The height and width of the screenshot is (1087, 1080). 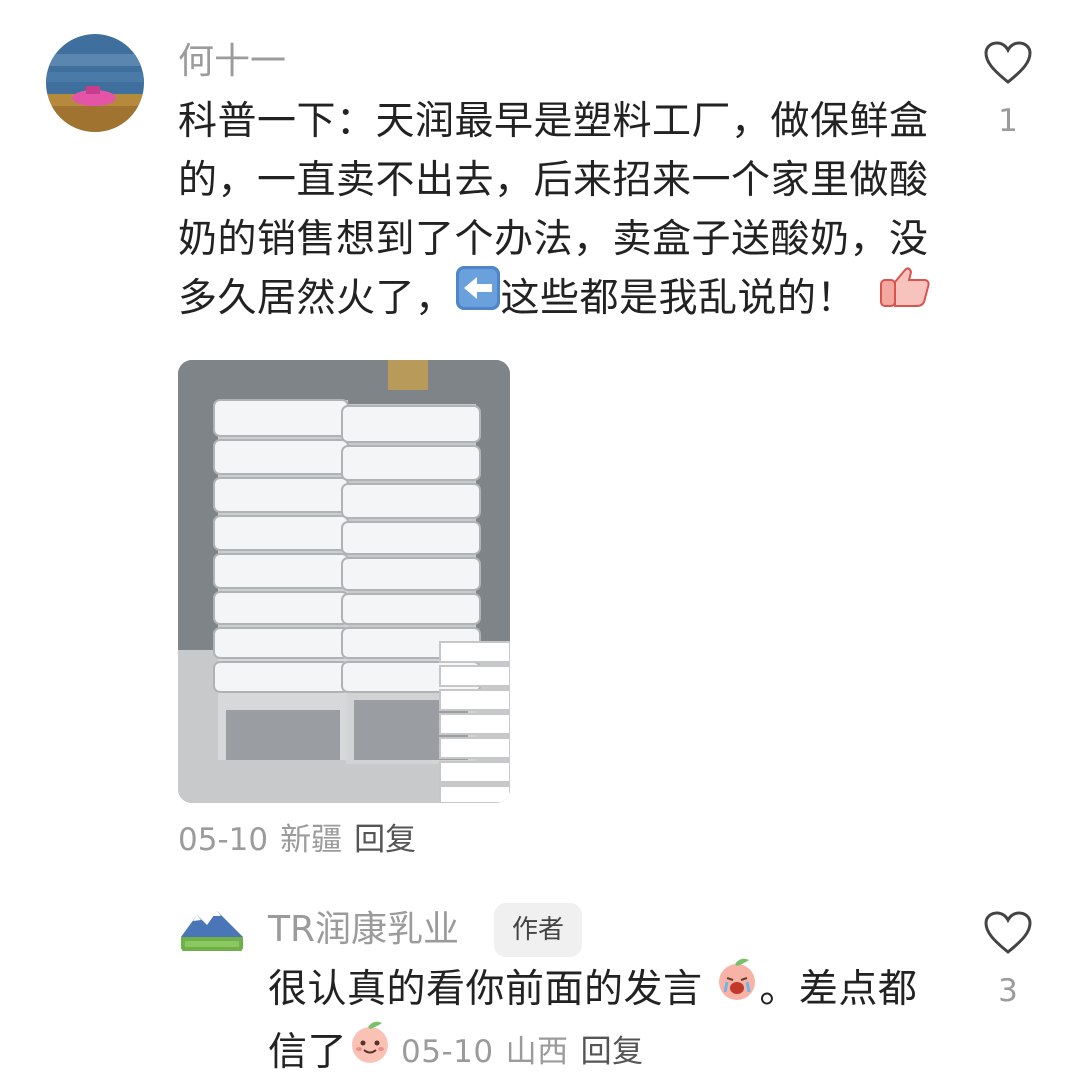 I want to click on reply-line-segment: 。差点都, so click(x=838, y=989).